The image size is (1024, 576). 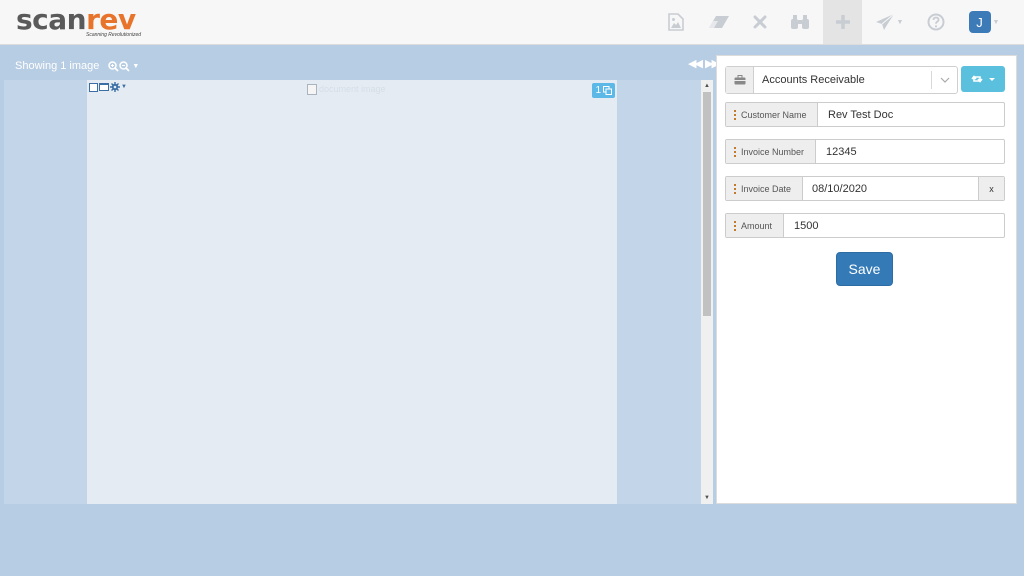 What do you see at coordinates (93, 87) in the screenshot?
I see `page-select-checkbox` at bounding box center [93, 87].